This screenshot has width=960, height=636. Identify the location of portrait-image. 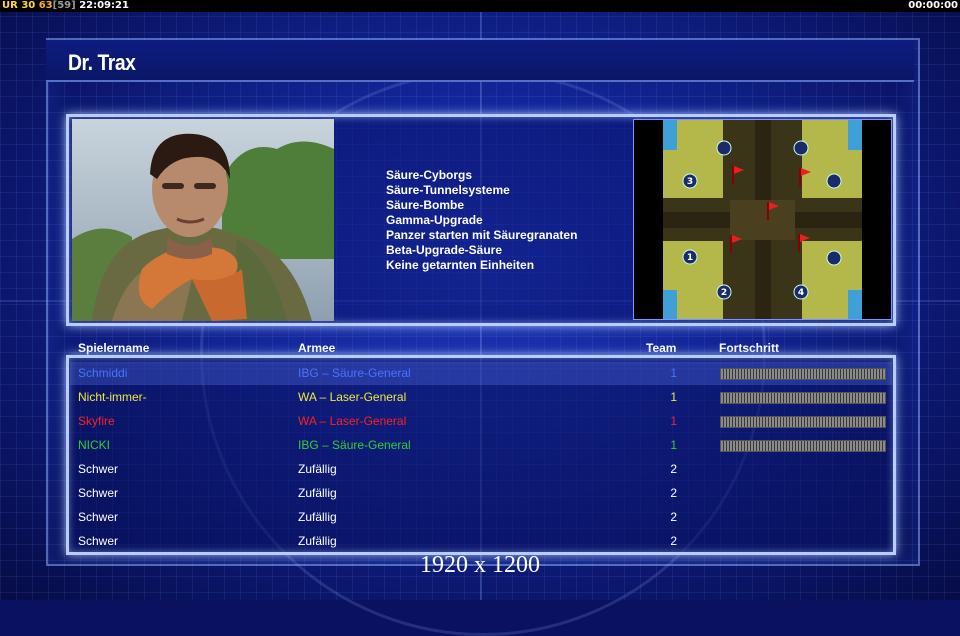
(203, 220).